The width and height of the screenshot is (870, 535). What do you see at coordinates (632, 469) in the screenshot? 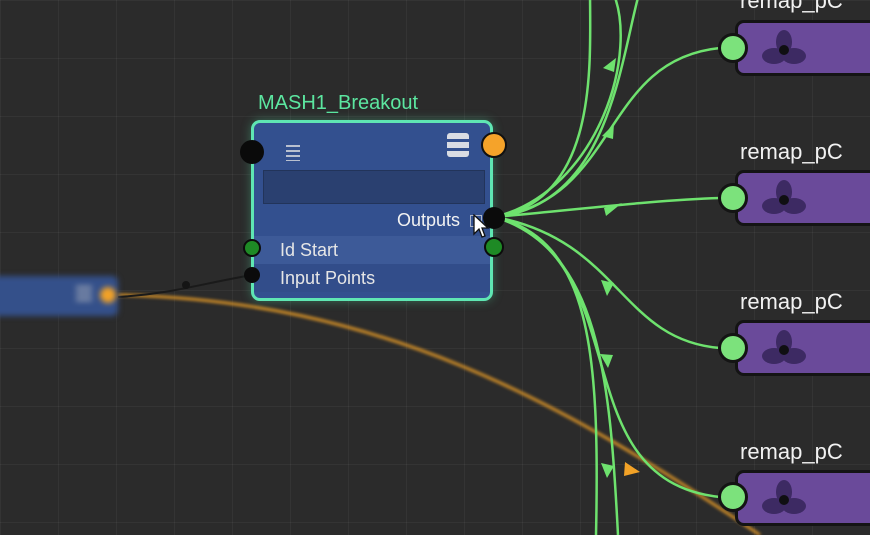
I see `orange-arrow` at bounding box center [632, 469].